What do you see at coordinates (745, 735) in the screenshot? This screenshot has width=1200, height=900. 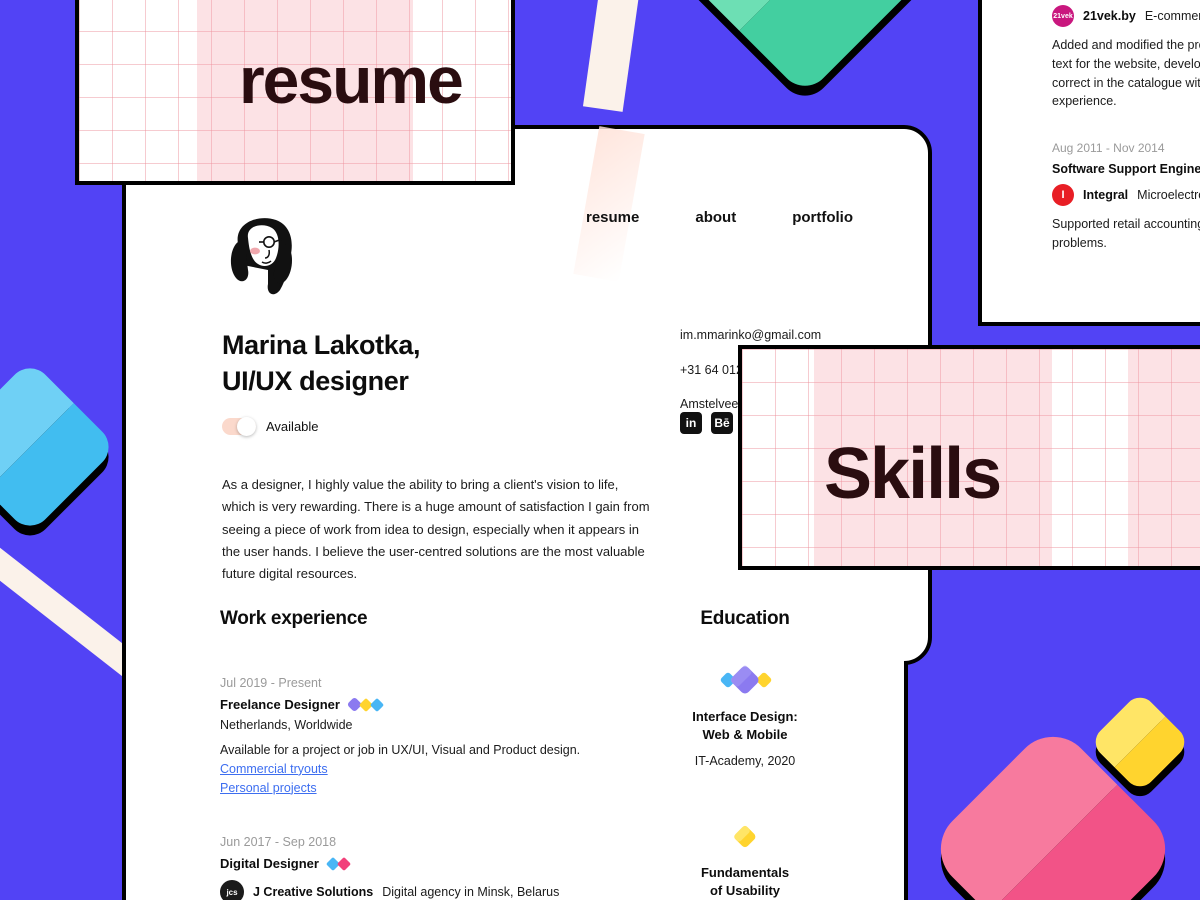 I see `education-title-line: Web & Mobile` at bounding box center [745, 735].